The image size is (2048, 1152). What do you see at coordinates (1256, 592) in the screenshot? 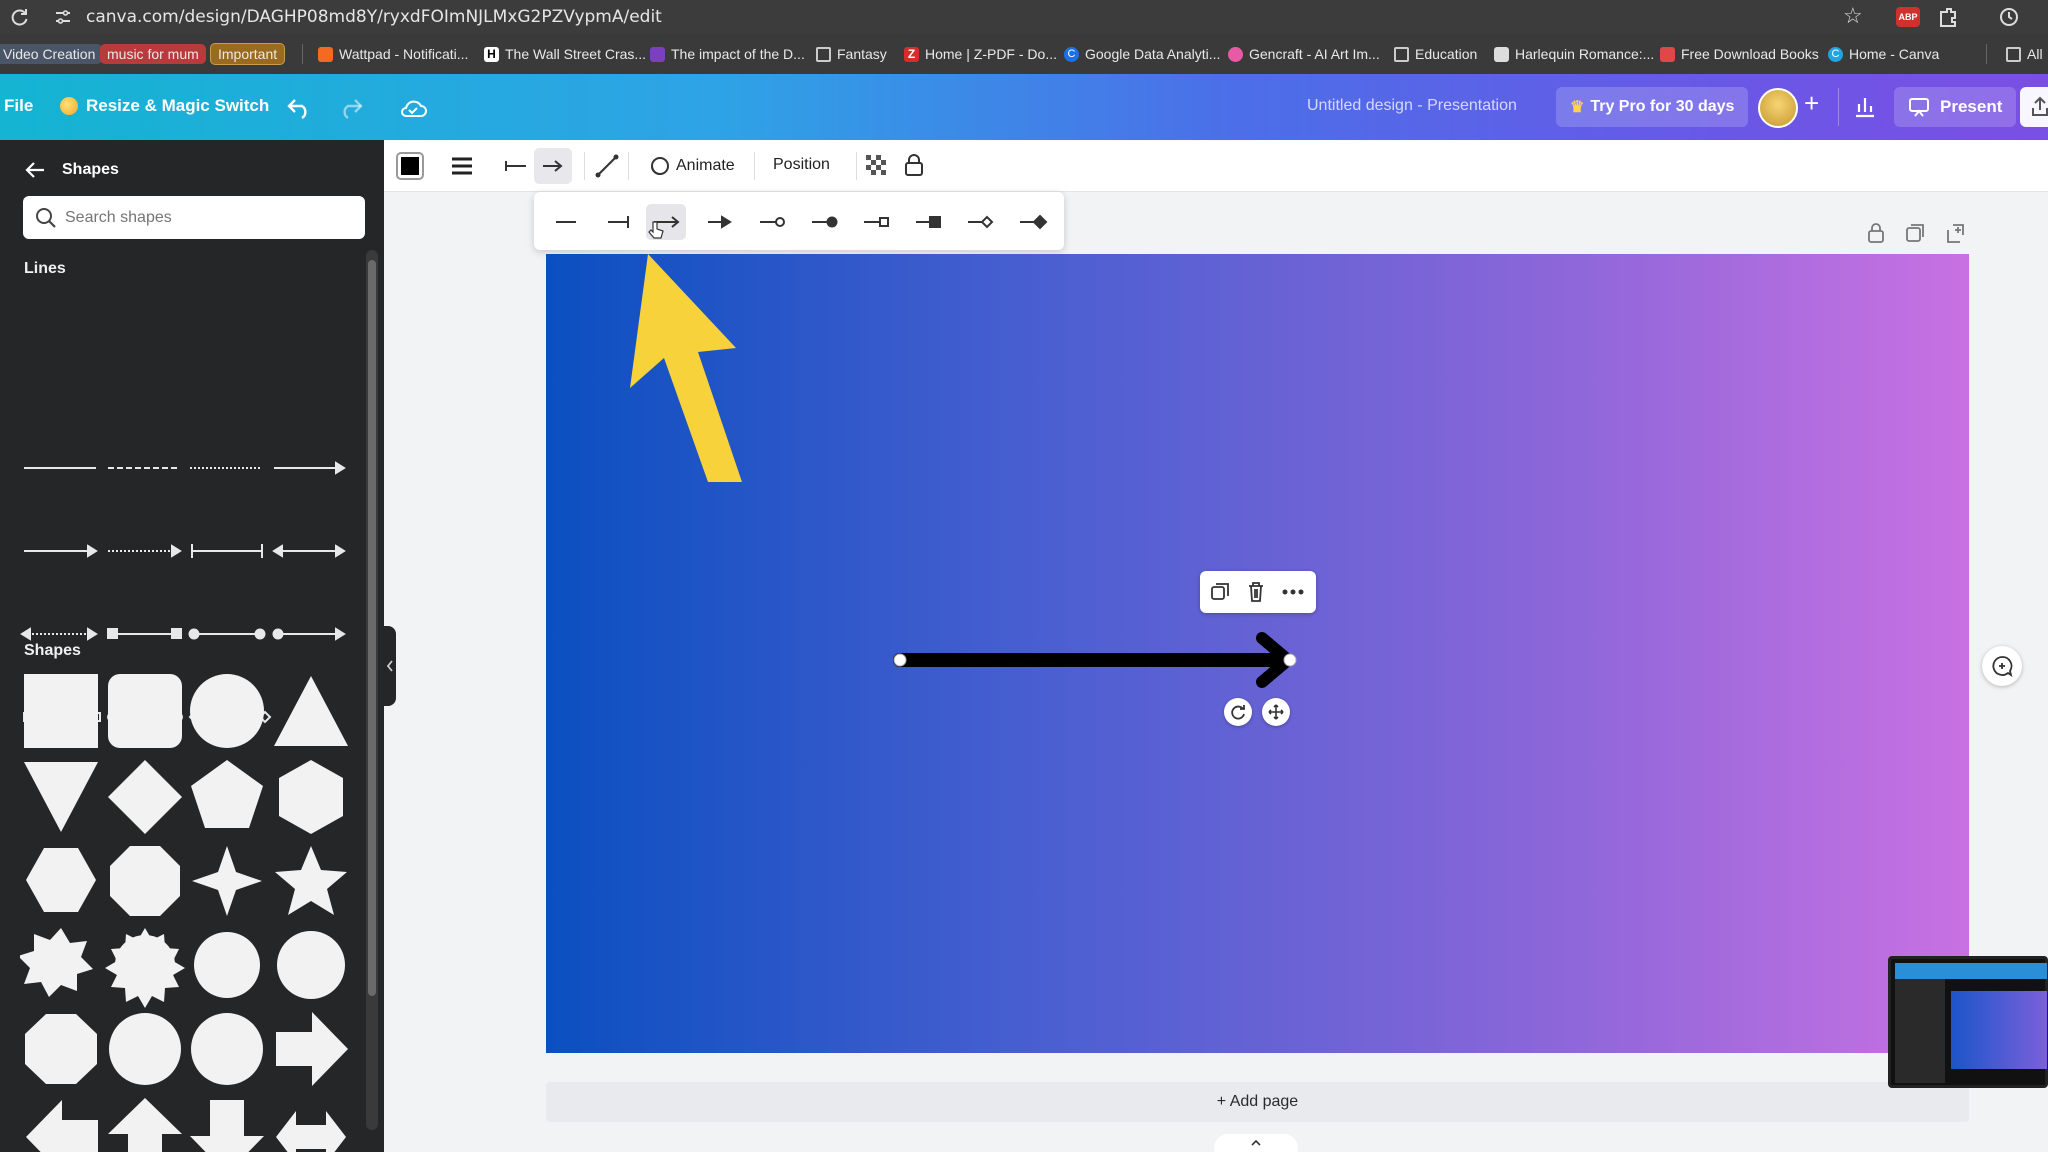
I see `delete-icon` at bounding box center [1256, 592].